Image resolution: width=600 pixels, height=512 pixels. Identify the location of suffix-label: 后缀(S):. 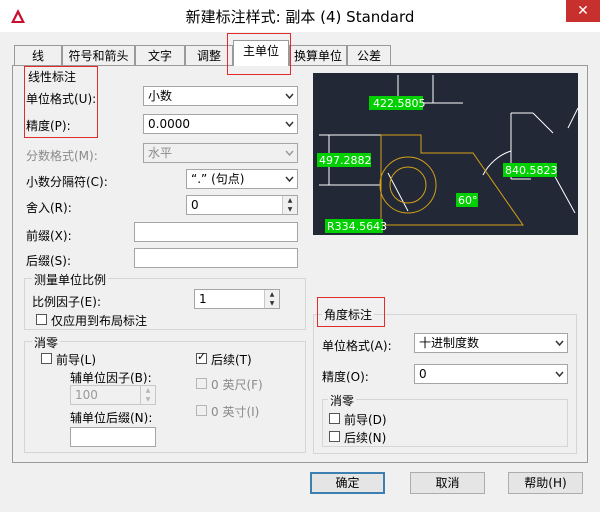
(49, 261).